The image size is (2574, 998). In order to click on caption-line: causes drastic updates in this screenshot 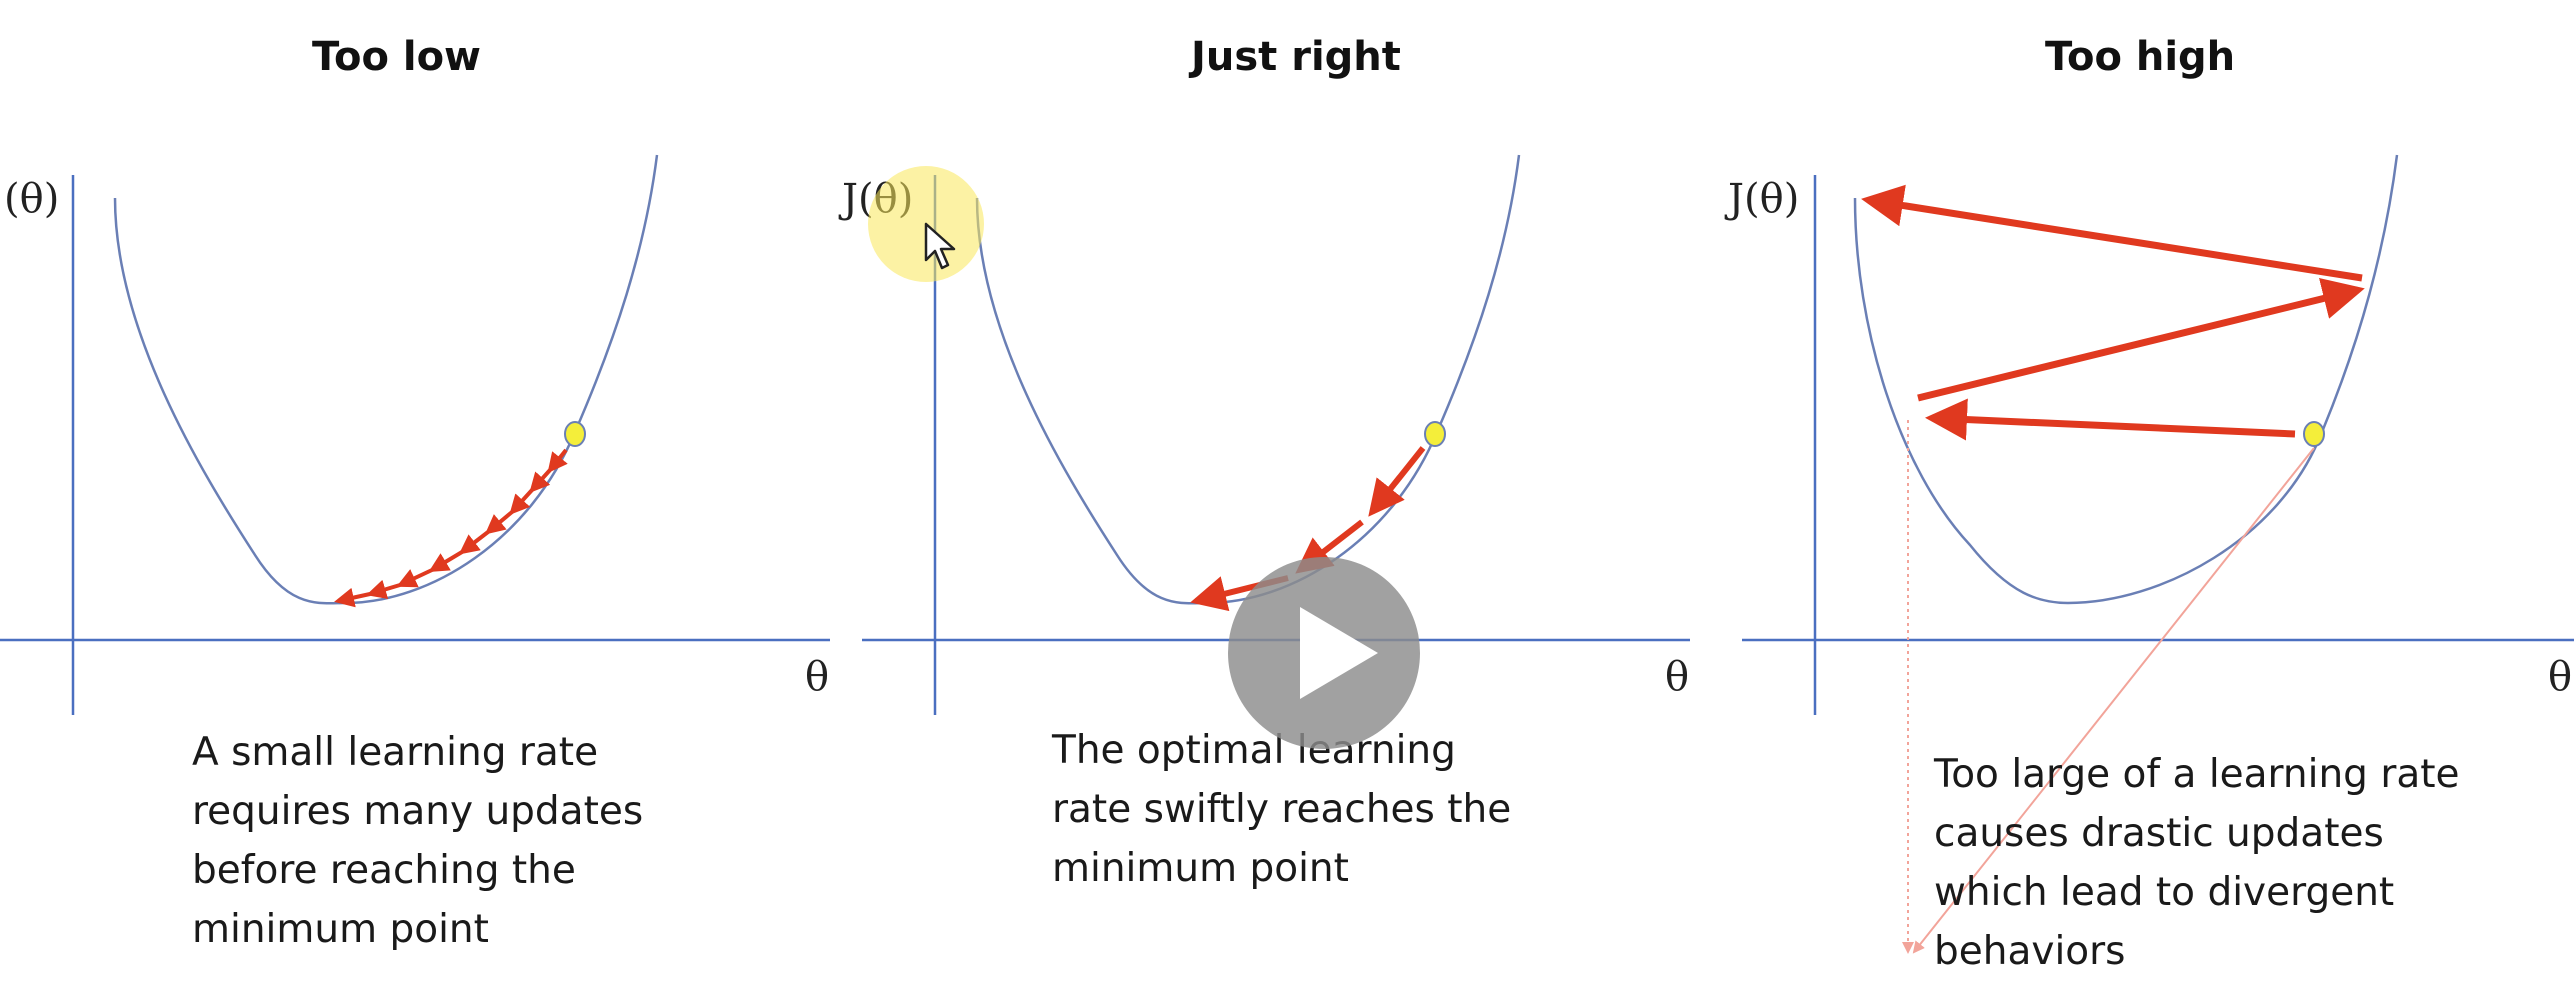, I will do `click(2159, 833)`.